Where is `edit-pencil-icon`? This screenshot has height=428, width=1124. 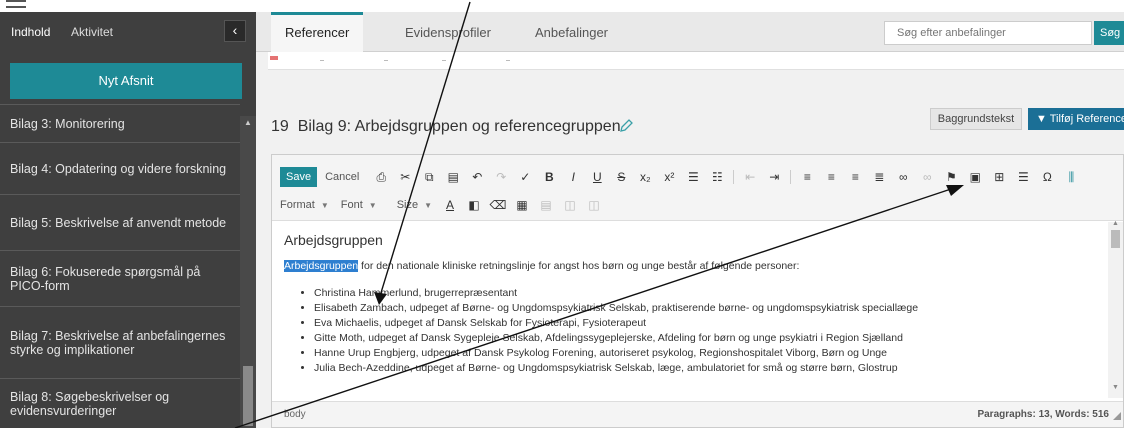 edit-pencil-icon is located at coordinates (626, 126).